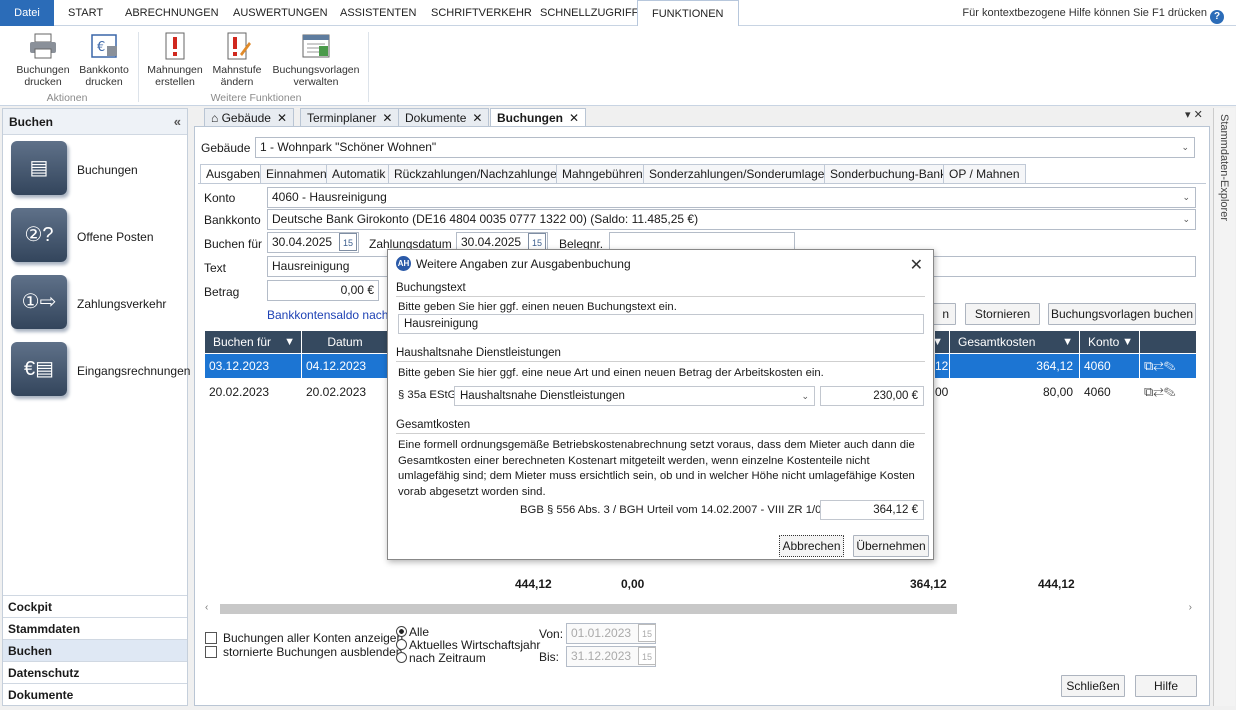 The width and height of the screenshot is (1236, 710). I want to click on tab-automatik: Automatik, so click(359, 173).